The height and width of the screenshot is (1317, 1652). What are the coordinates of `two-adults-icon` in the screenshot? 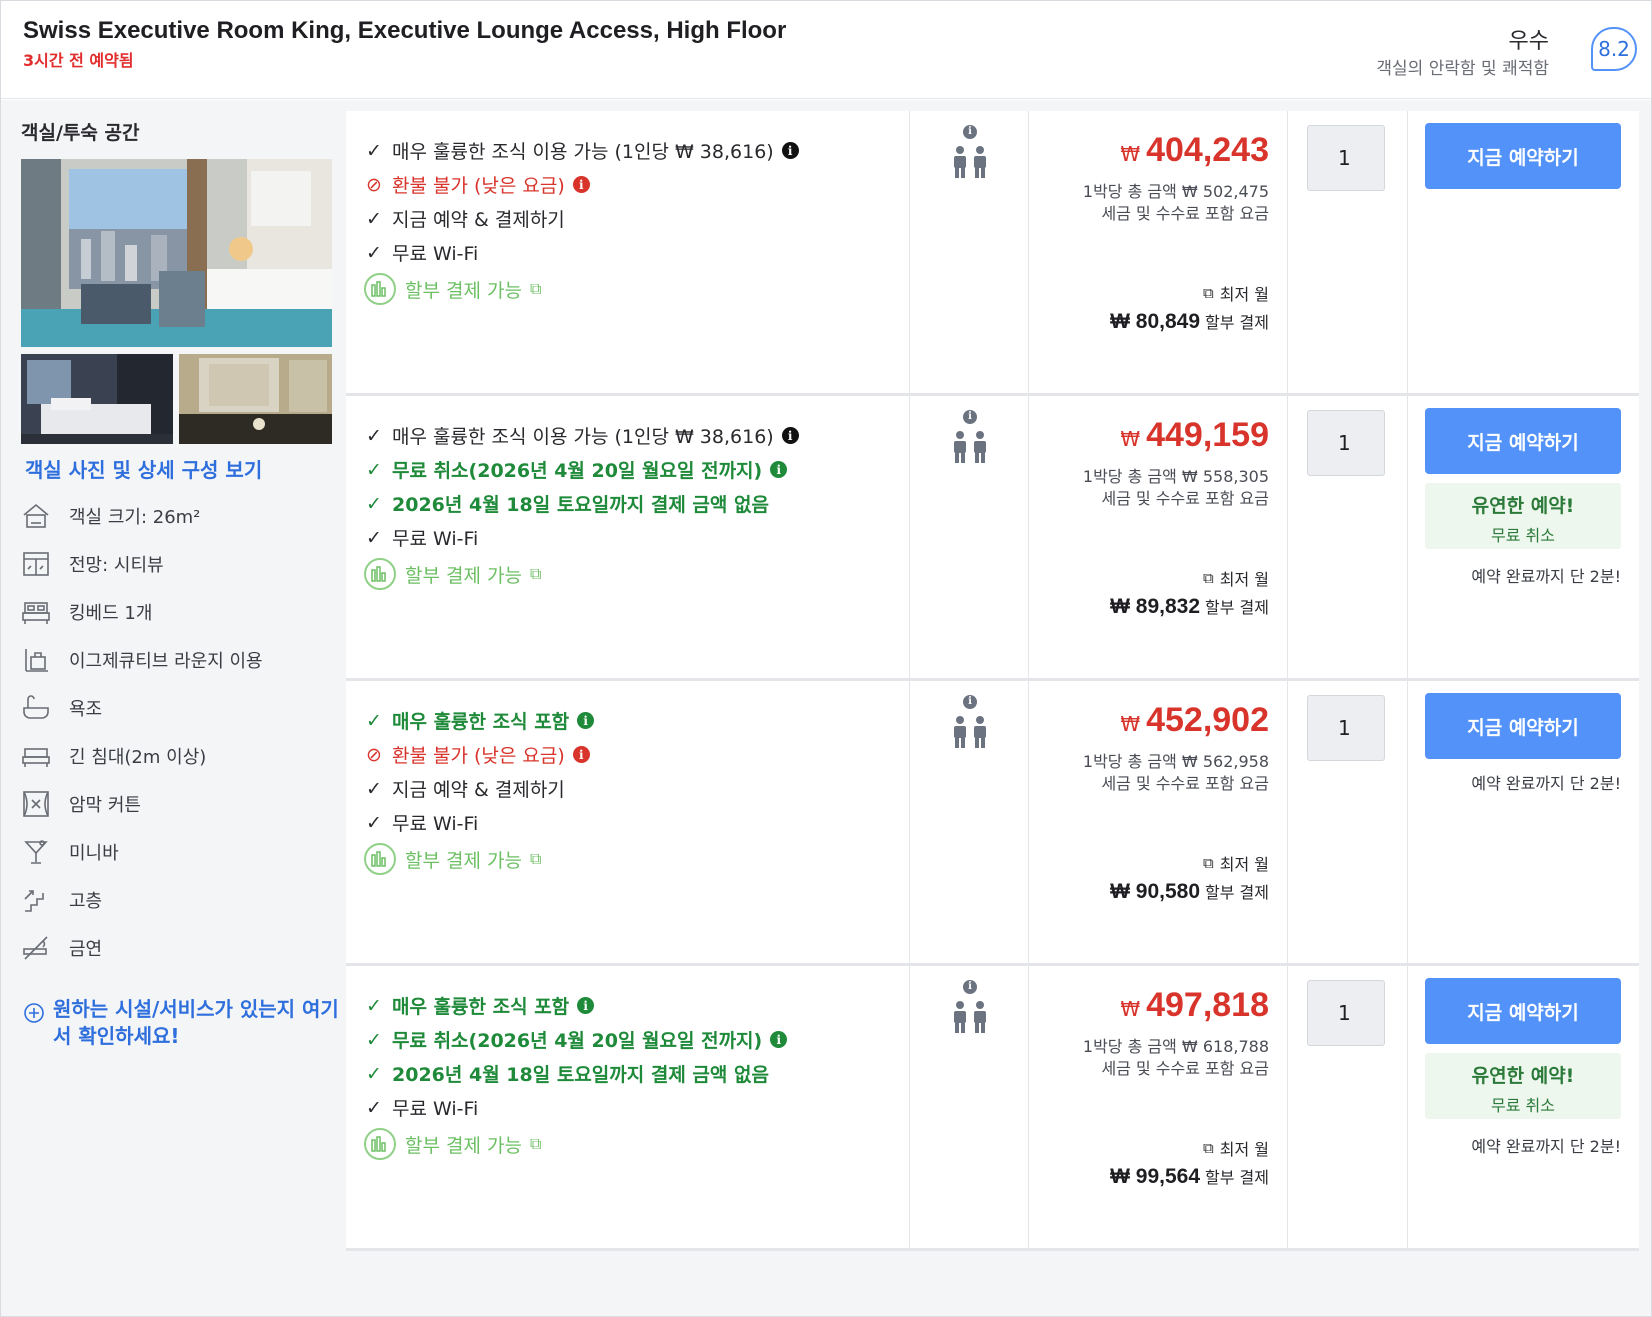 It's located at (970, 447).